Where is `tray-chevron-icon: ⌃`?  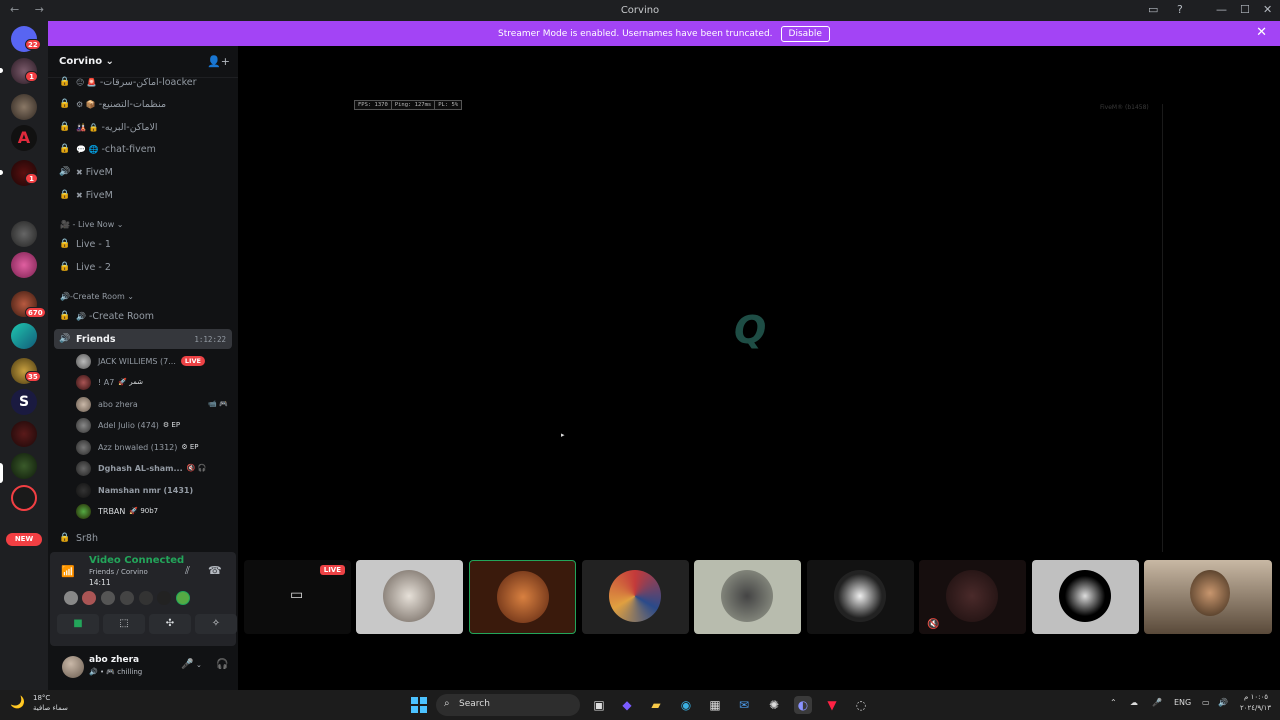 tray-chevron-icon: ⌃ is located at coordinates (1113, 702).